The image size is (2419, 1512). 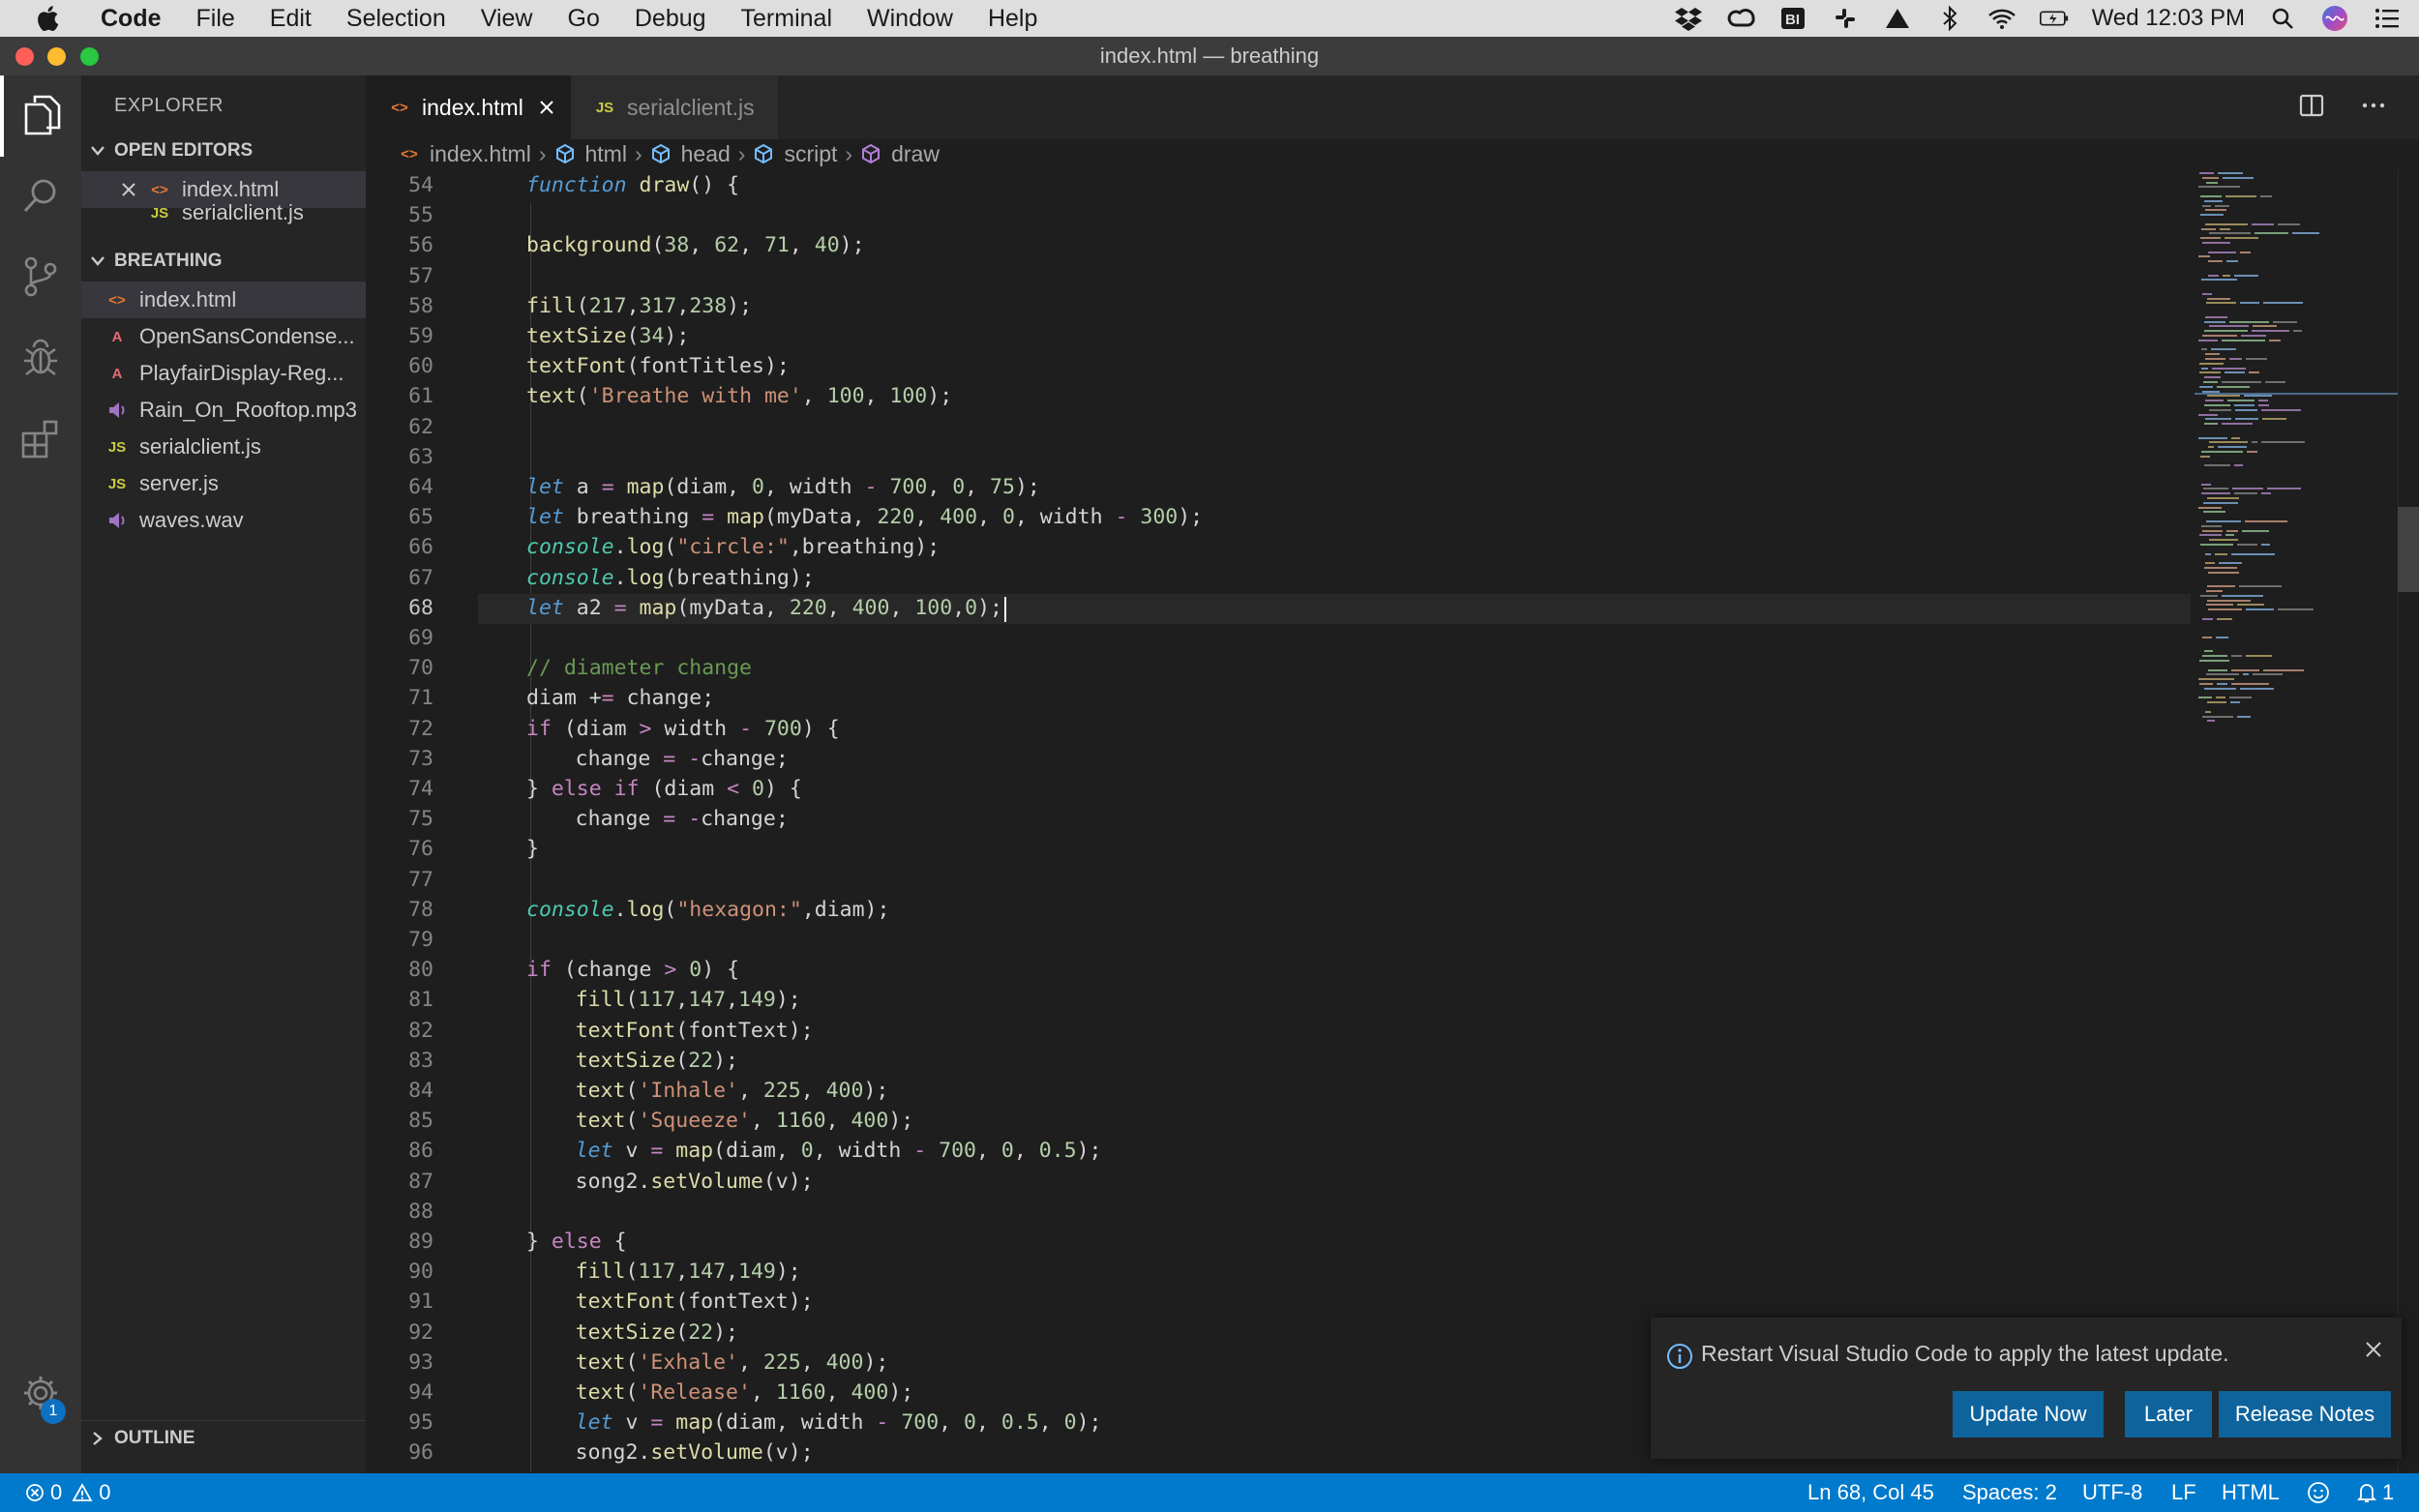 I want to click on later-button: Later, so click(x=2168, y=1414).